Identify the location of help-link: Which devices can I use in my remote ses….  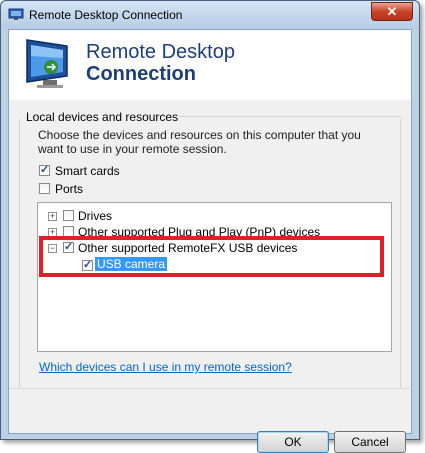
(165, 367).